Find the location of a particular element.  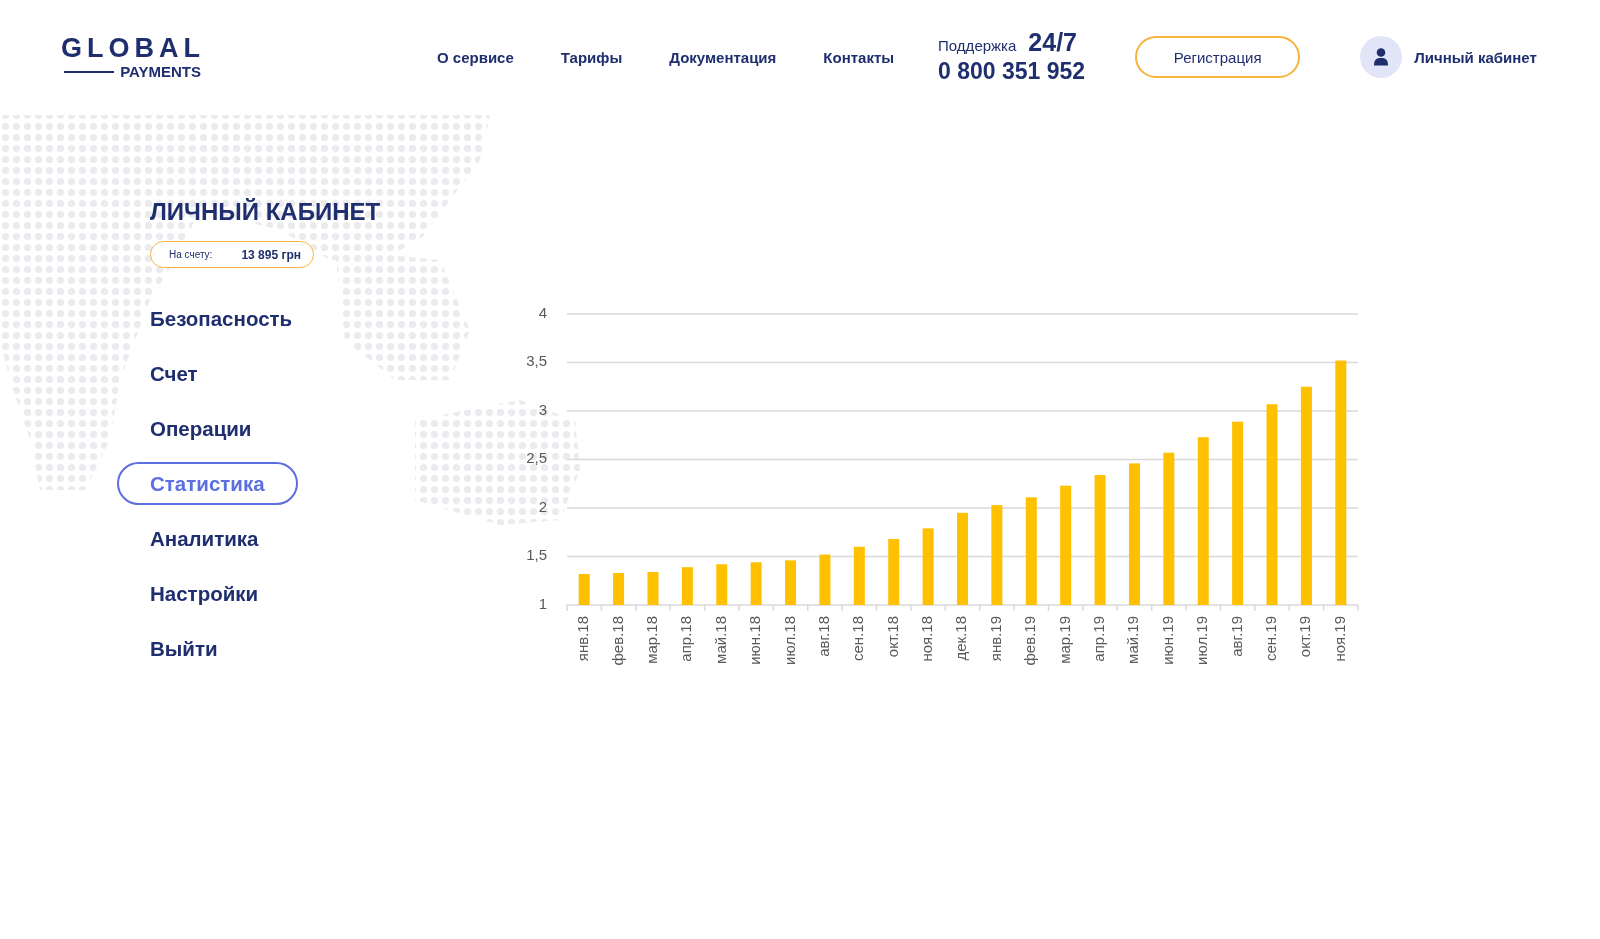

y-axis-label: 1,5 is located at coordinates (536, 555).